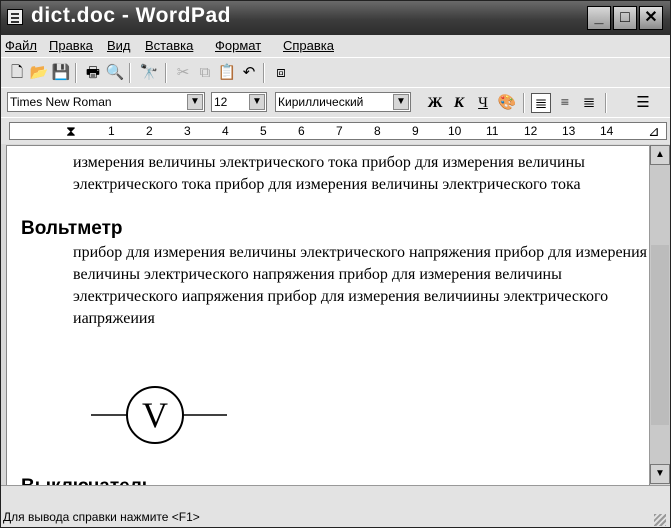 The image size is (671, 528). What do you see at coordinates (483, 103) in the screenshot?
I see `underline-button: Ч` at bounding box center [483, 103].